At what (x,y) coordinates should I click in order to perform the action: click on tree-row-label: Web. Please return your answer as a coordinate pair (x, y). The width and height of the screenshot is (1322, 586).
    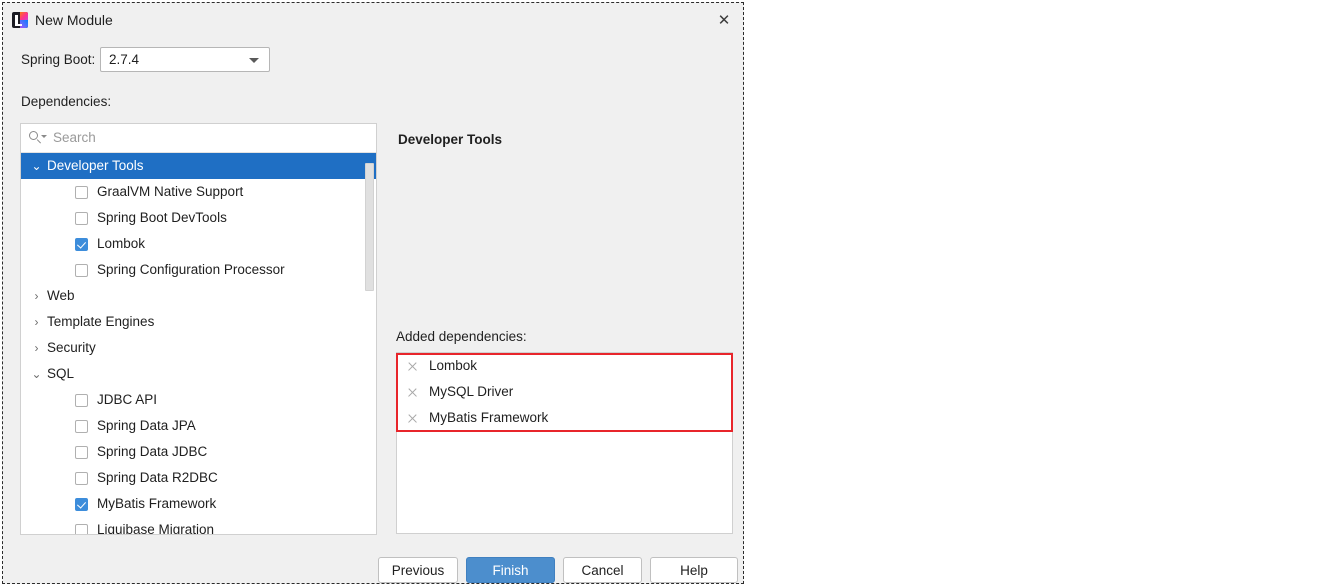
    Looking at the image, I should click on (61, 295).